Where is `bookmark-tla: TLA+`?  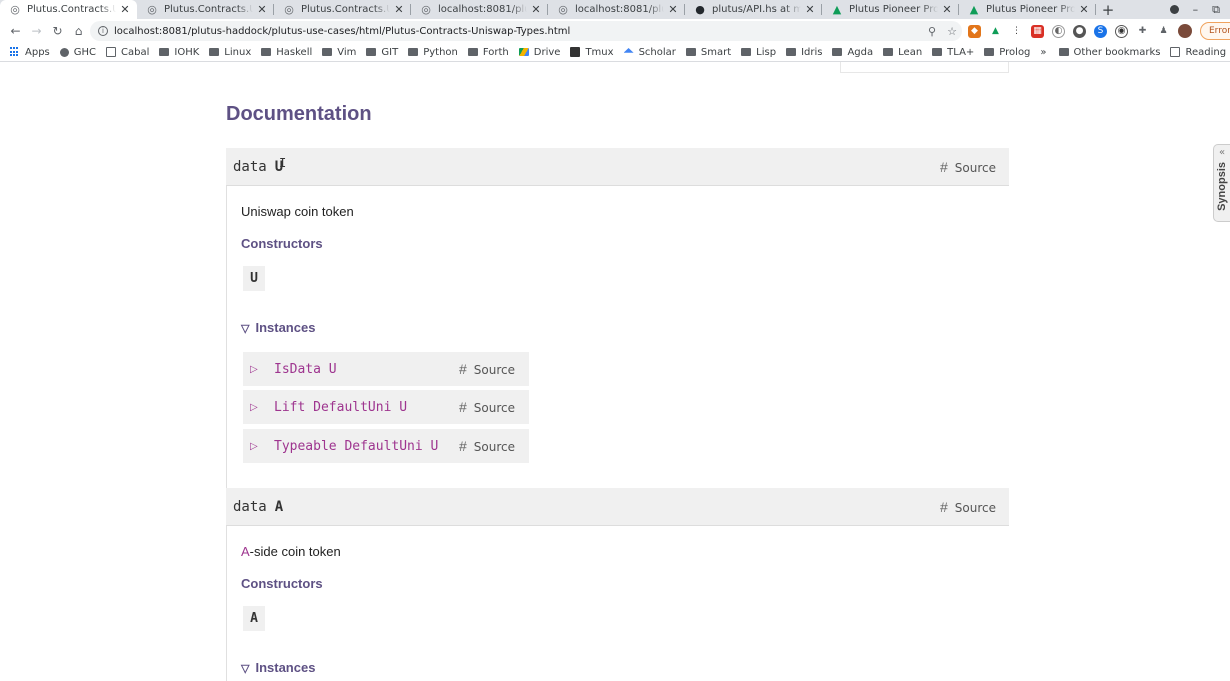 bookmark-tla: TLA+ is located at coordinates (953, 52).